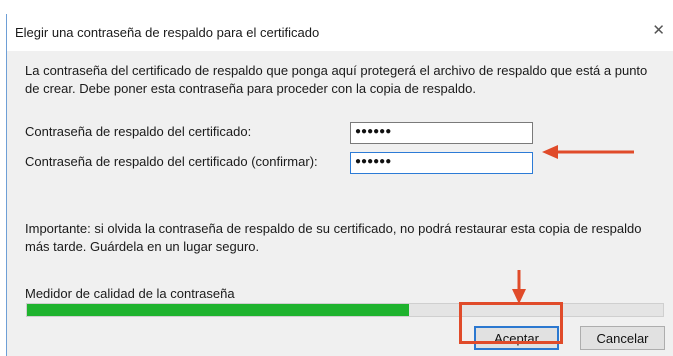 The height and width of the screenshot is (356, 673). Describe the element at coordinates (588, 152) in the screenshot. I see `arrow-left-icon` at that location.